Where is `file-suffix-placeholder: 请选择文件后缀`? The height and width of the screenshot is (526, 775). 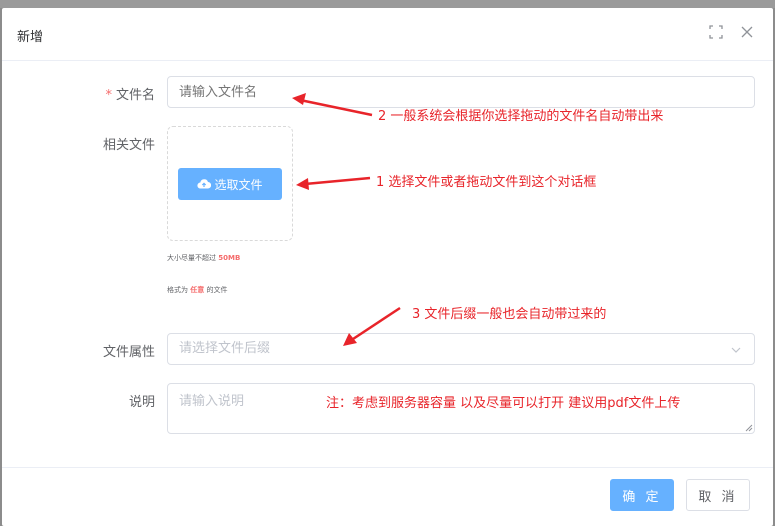
file-suffix-placeholder: 请选择文件后缀 is located at coordinates (225, 348).